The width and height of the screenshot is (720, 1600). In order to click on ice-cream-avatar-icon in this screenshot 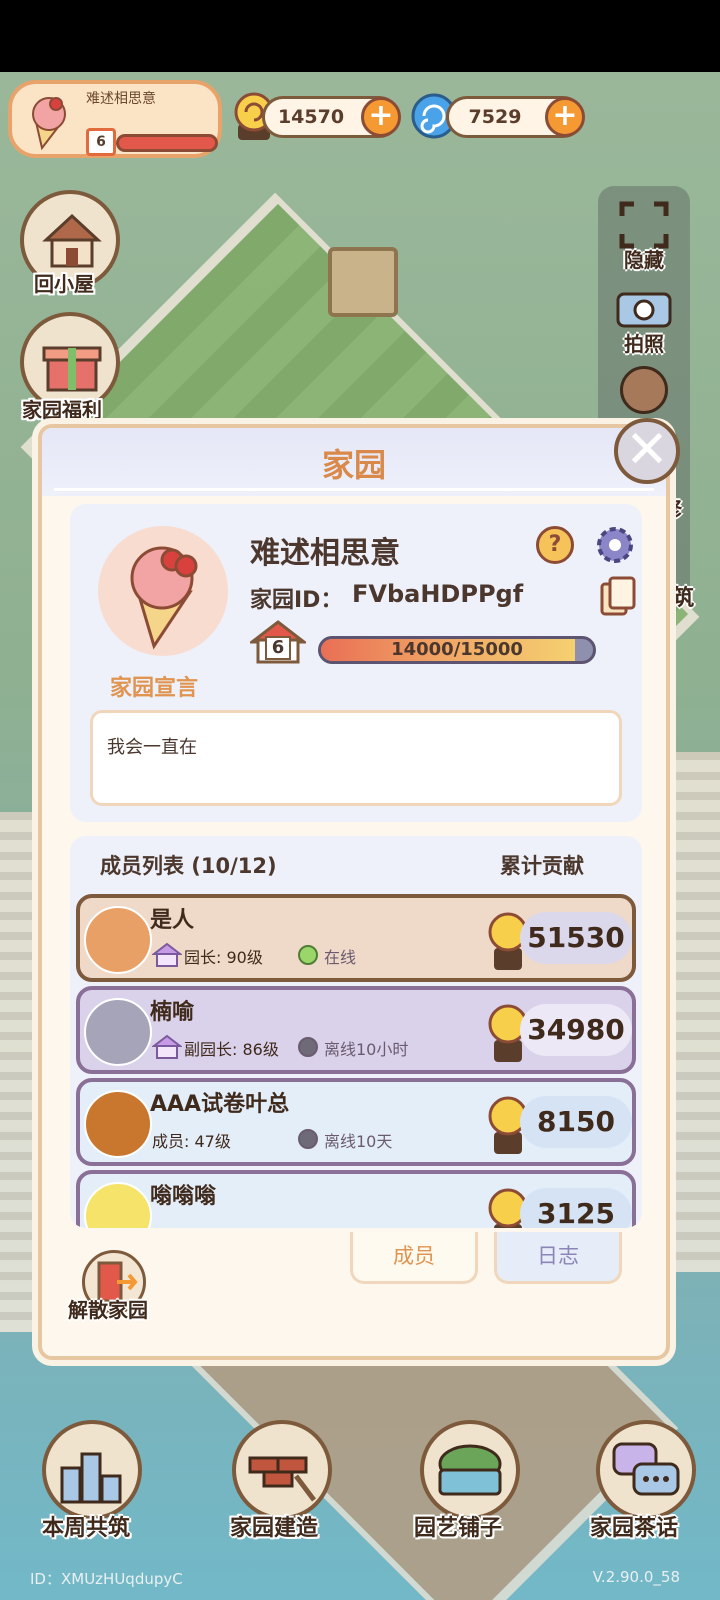, I will do `click(49, 123)`.